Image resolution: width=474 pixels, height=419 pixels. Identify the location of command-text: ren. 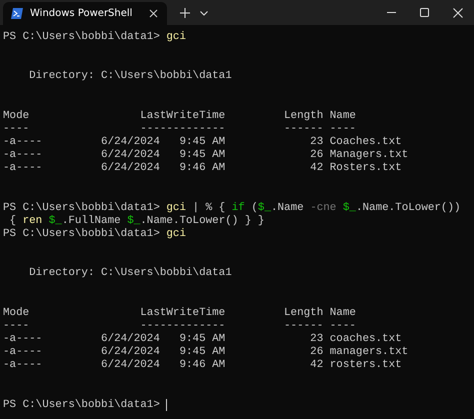
(32, 221).